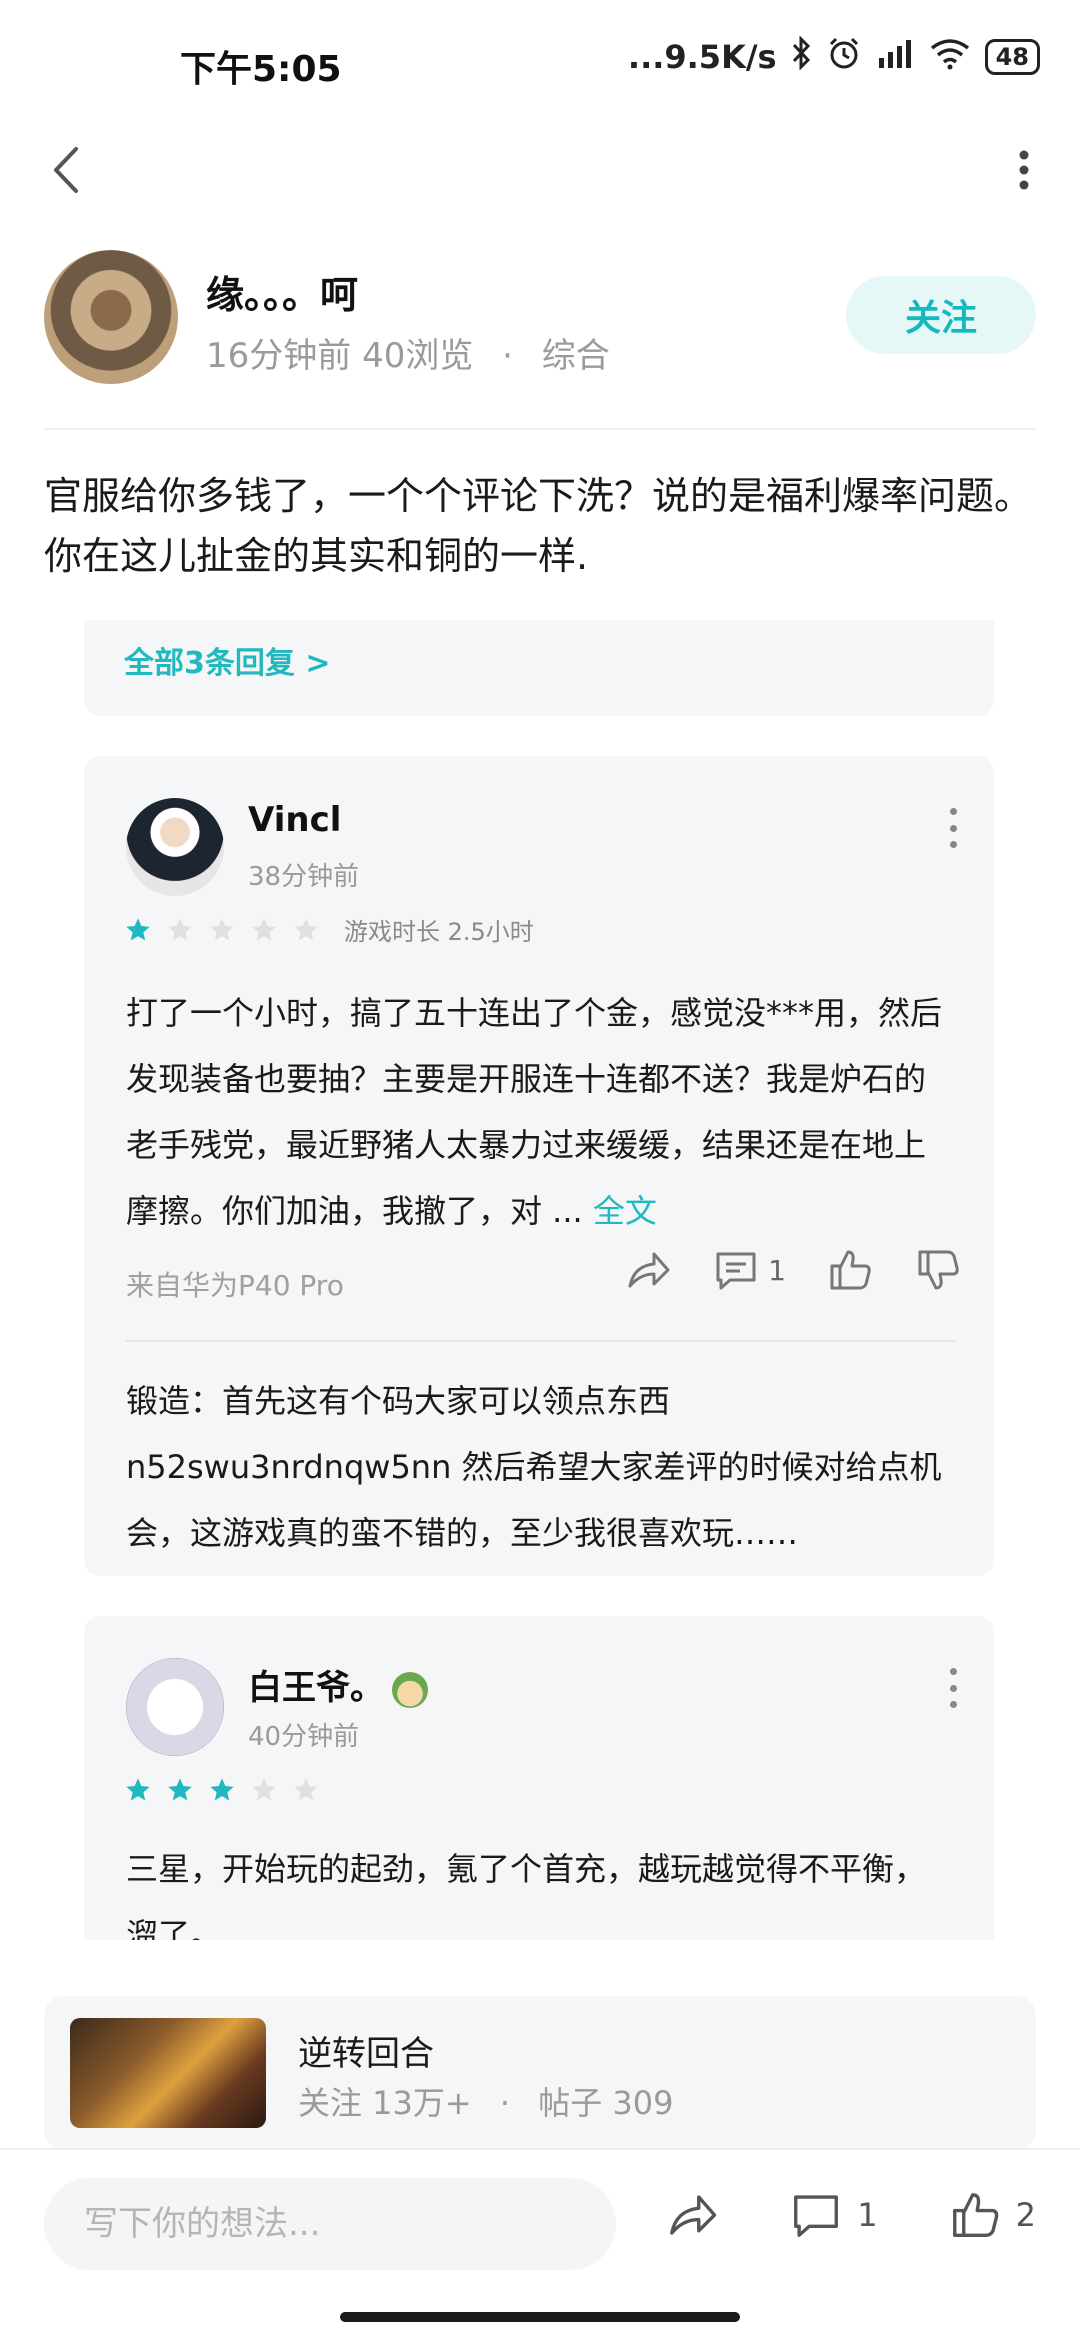 The image size is (1080, 2340). Describe the element at coordinates (606, 2103) in the screenshot. I see `game-posts: 帖子 309` at that location.